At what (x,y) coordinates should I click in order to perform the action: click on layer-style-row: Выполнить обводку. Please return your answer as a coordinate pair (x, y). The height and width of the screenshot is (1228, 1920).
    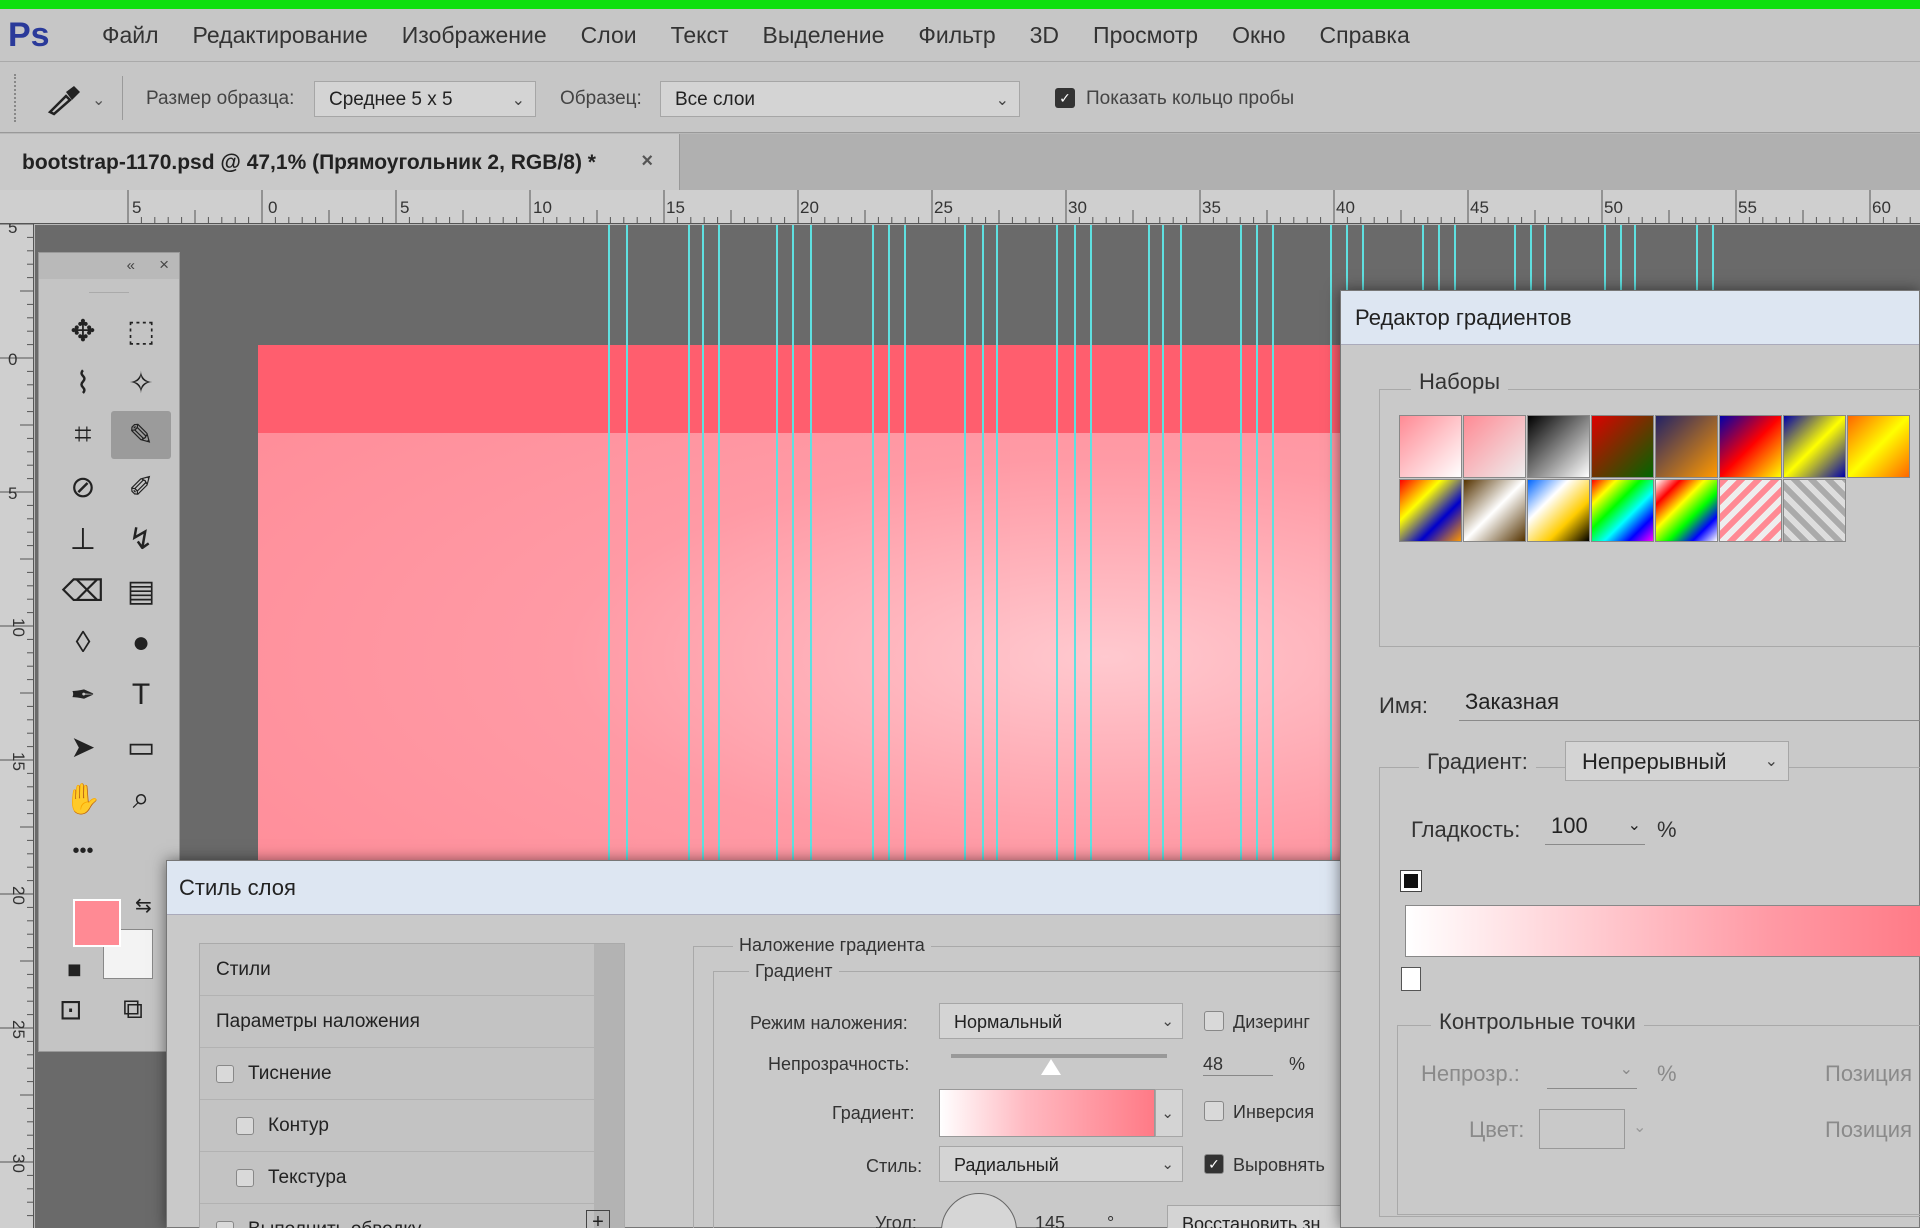
    Looking at the image, I should click on (412, 1216).